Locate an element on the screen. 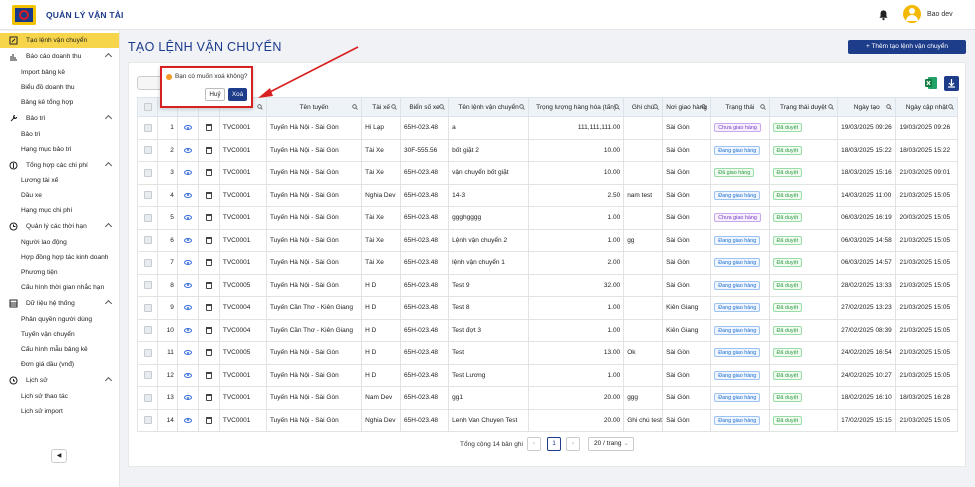 The height and width of the screenshot is (487, 975). sidebar-item: Người lao động is located at coordinates (59, 242).